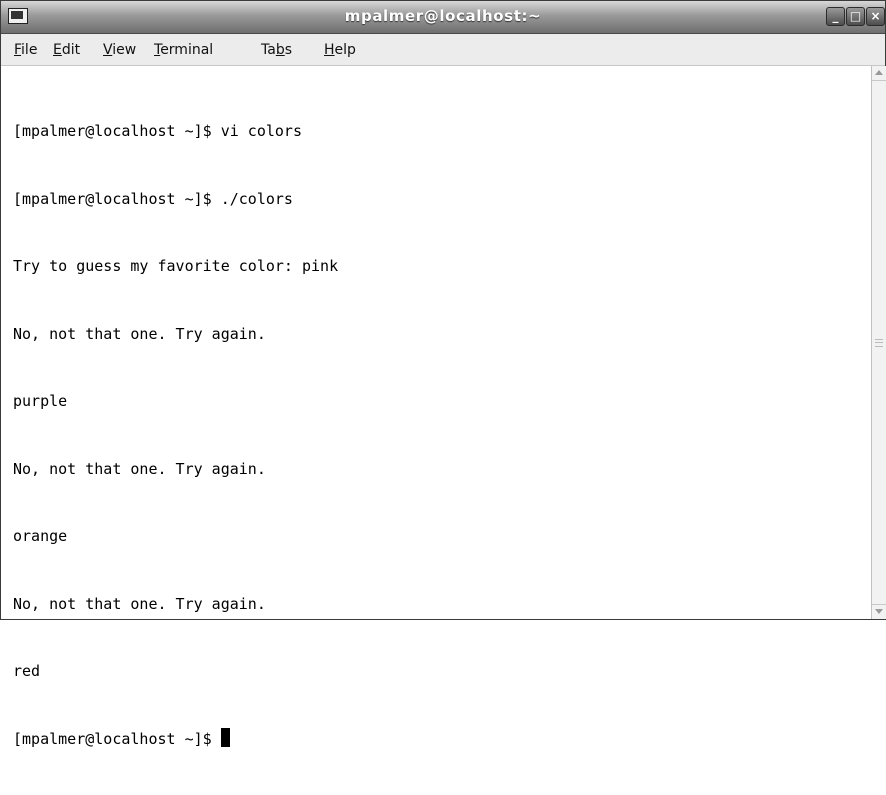 The height and width of the screenshot is (795, 886). I want to click on menu-view: View, so click(119, 50).